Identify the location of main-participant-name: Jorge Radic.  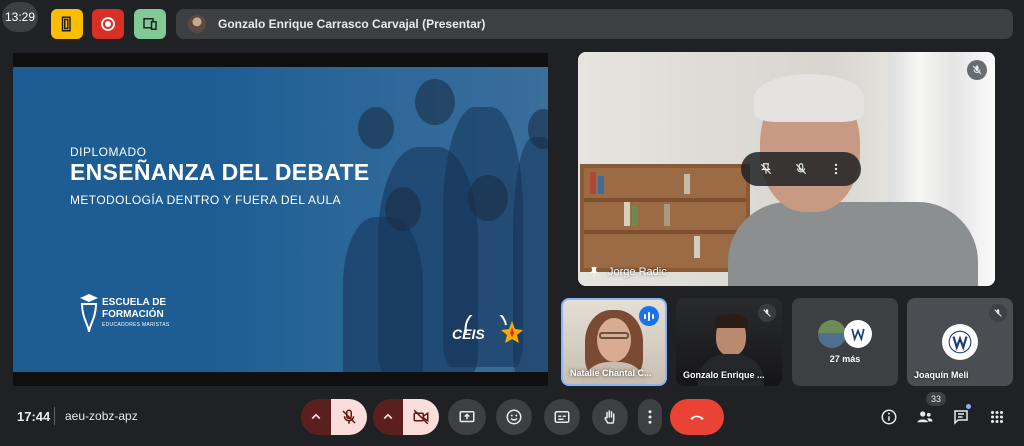
(637, 272).